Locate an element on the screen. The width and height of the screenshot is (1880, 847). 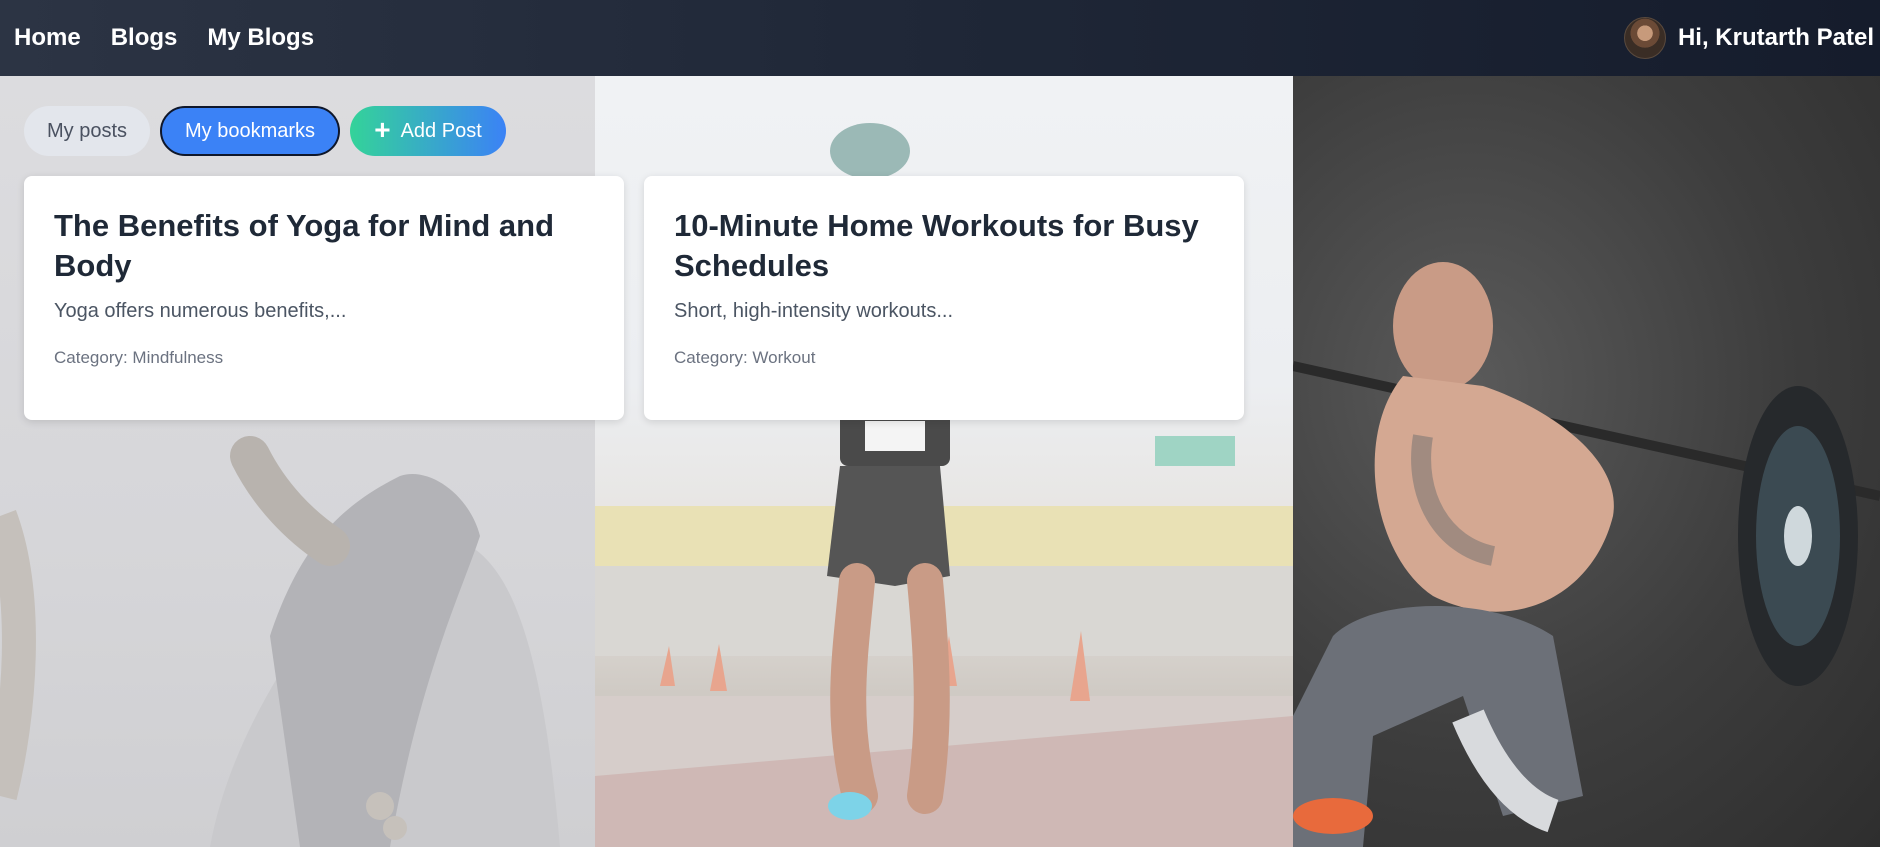
nav-link-my-blogs: My Blogs is located at coordinates (260, 38).